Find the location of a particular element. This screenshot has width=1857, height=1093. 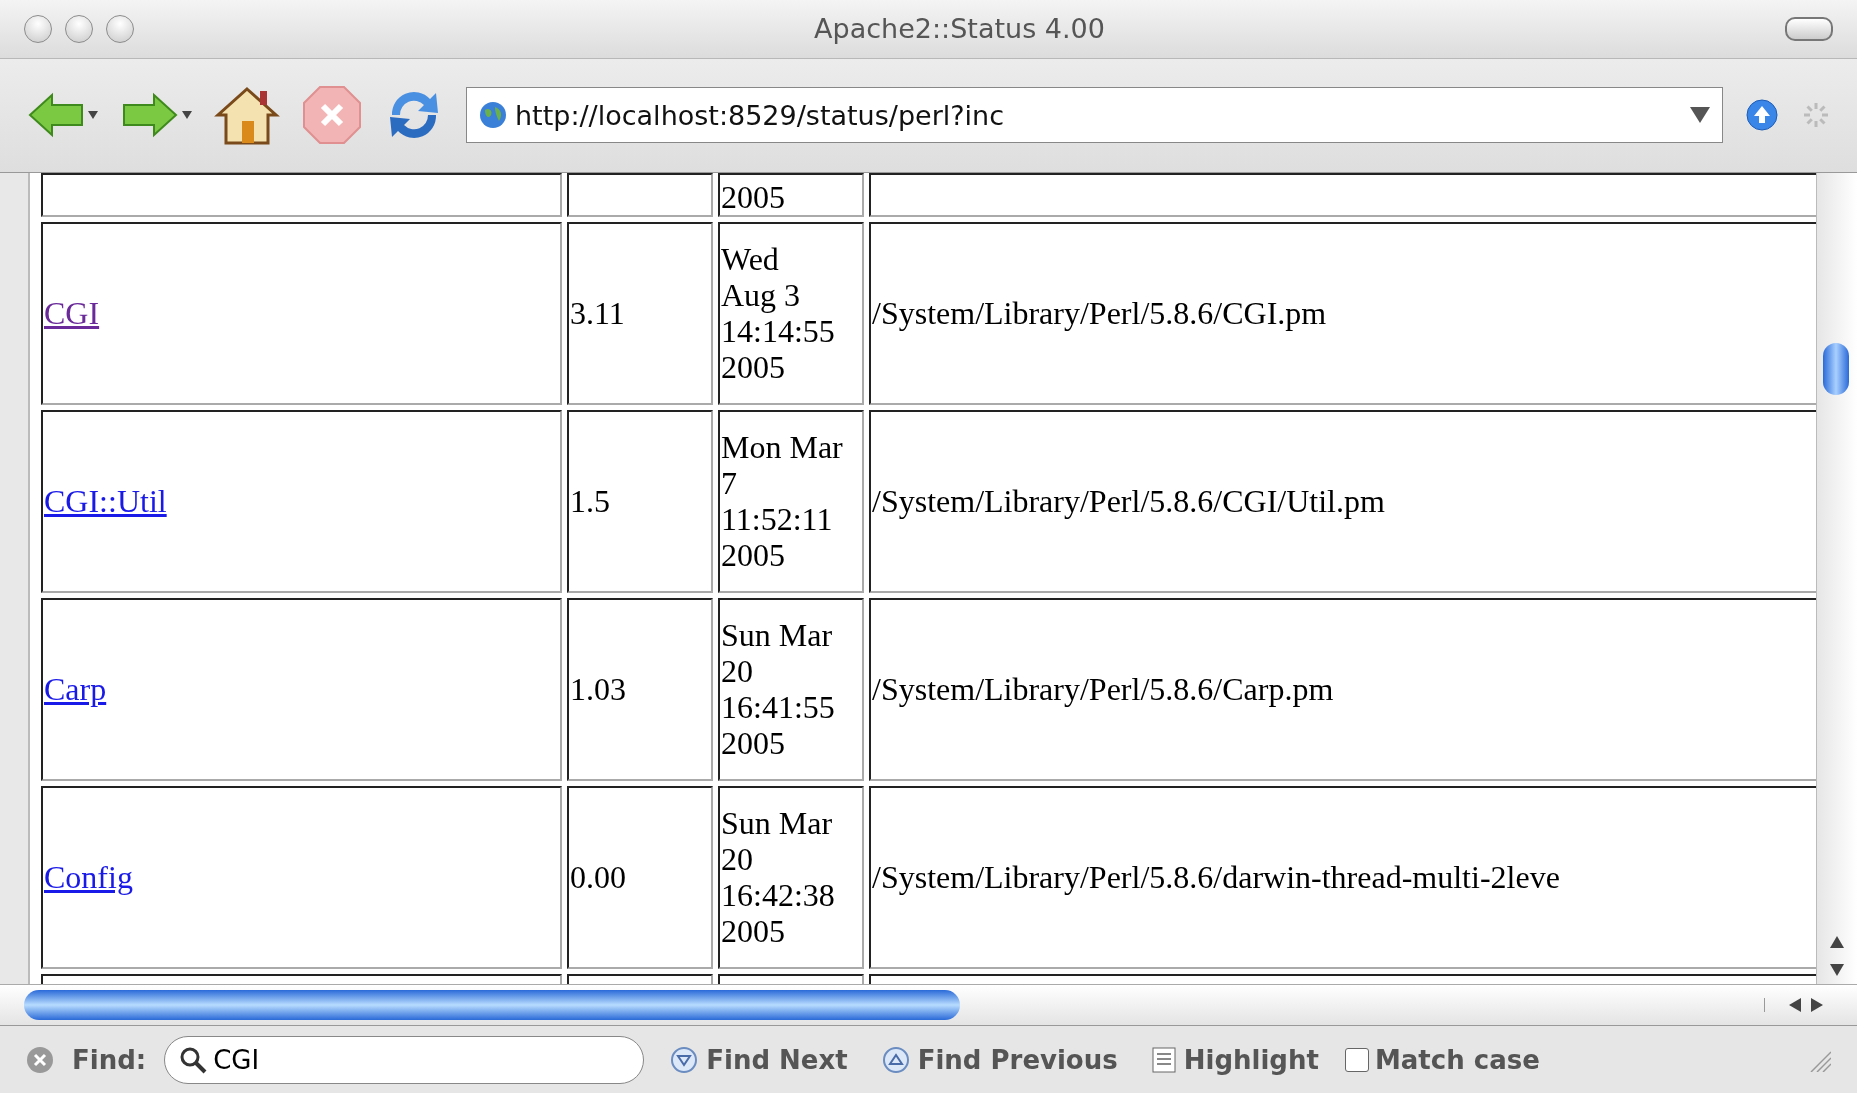

table-cell: /System/Library/Perl/5.8.6/CGI.pm is located at coordinates (1342, 313).